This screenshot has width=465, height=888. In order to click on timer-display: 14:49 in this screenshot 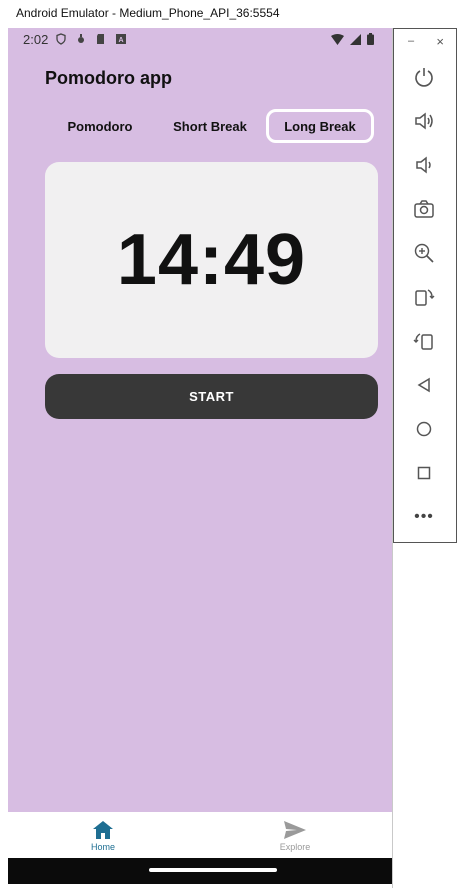, I will do `click(211, 260)`.